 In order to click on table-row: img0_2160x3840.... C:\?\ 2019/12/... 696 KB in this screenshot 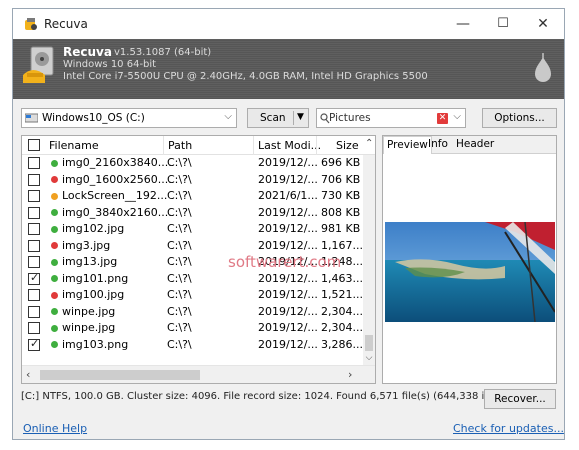, I will do `click(192, 163)`.